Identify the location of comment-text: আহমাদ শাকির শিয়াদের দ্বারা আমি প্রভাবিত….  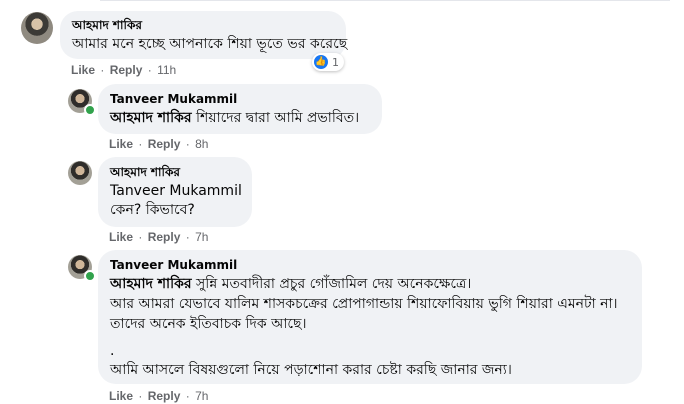
(235, 118).